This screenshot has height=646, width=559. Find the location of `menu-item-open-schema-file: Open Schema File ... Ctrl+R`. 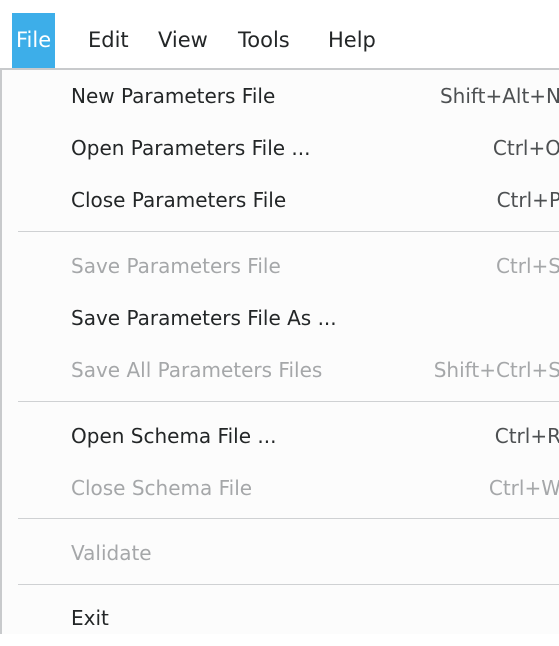

menu-item-open-schema-file: Open Schema File ... Ctrl+R is located at coordinates (280, 436).